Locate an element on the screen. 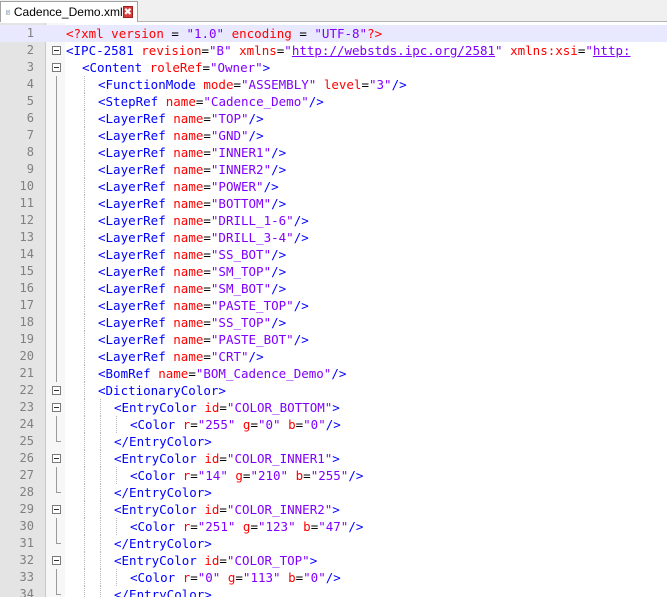  code-text: <EntryColor id="COLOR_INNER1"> is located at coordinates (227, 458).